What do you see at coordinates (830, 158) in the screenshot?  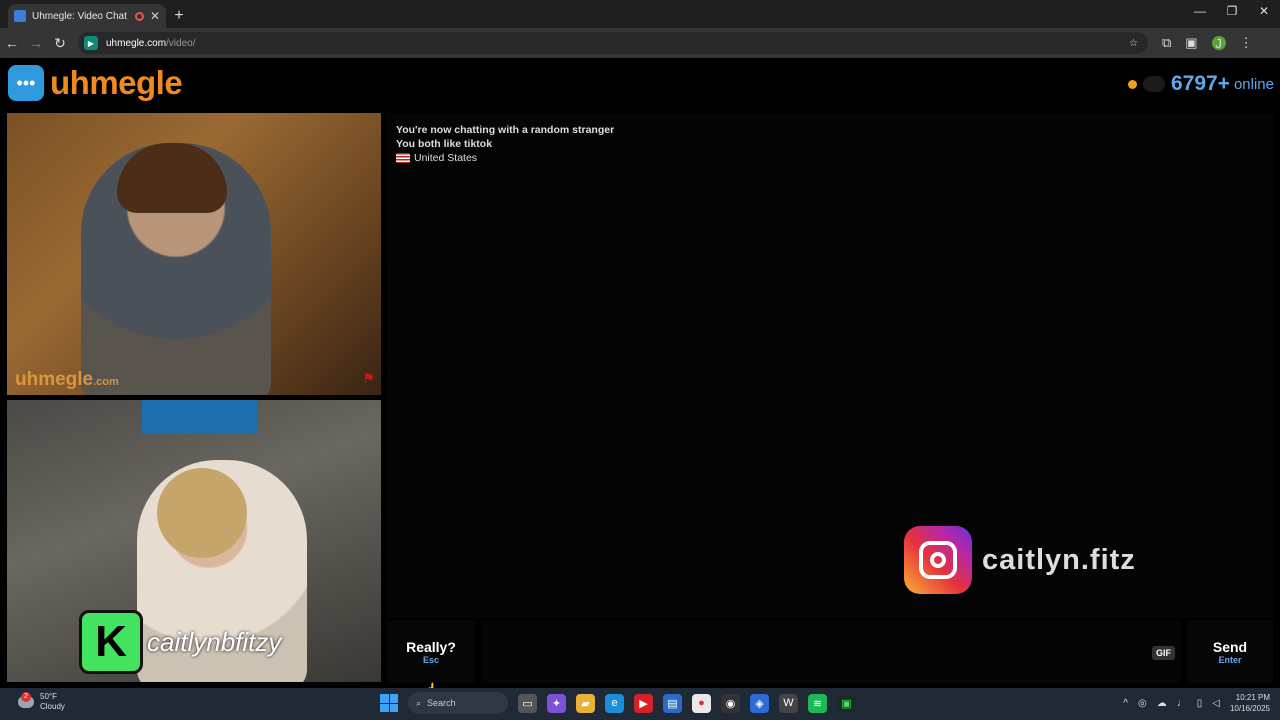 I see `stranger-country: United States` at bounding box center [830, 158].